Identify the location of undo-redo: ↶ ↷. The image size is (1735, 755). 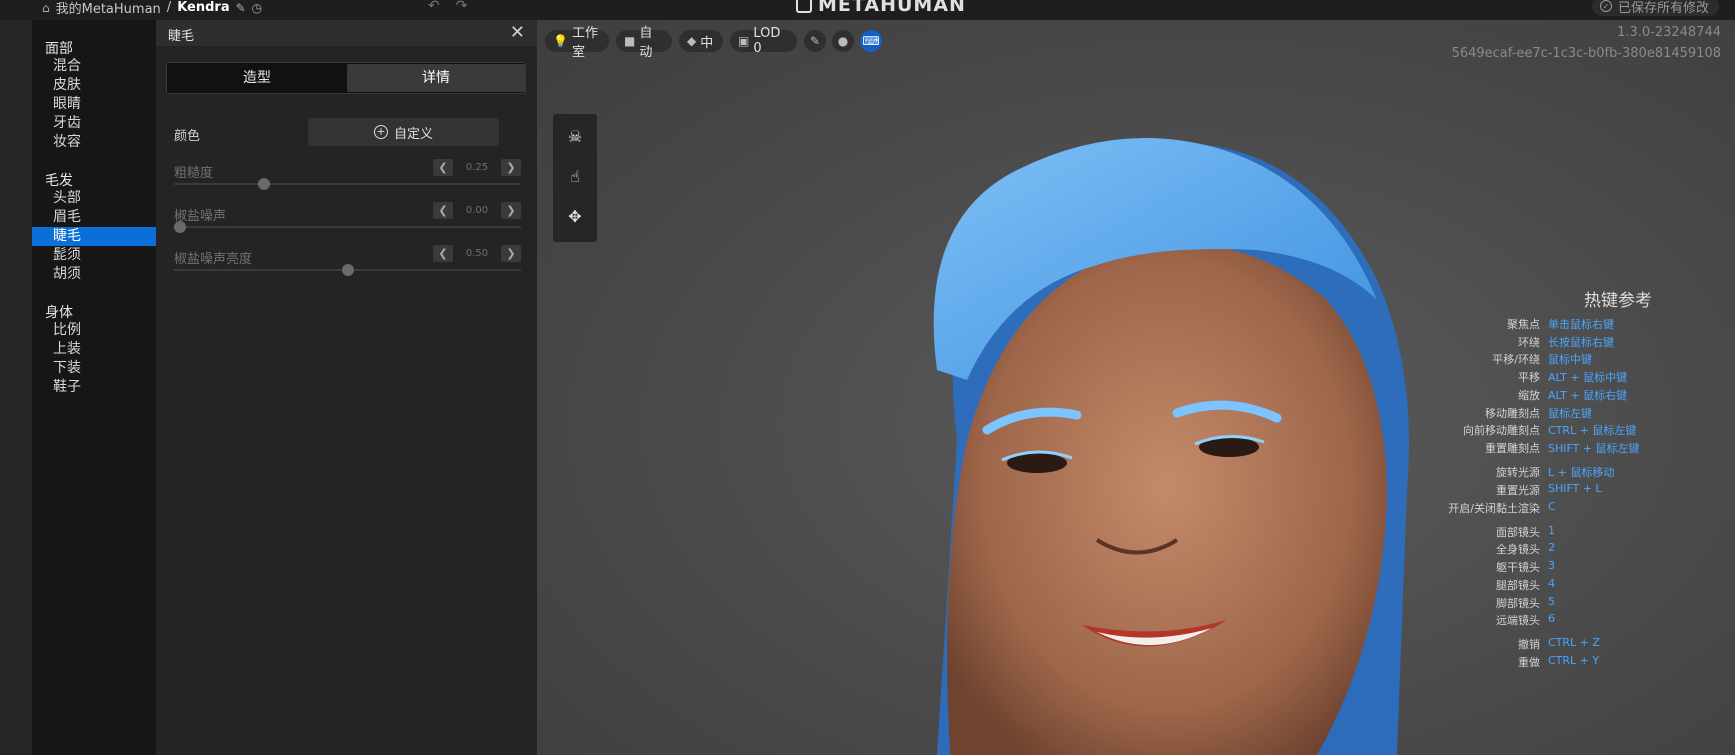
(447, 7).